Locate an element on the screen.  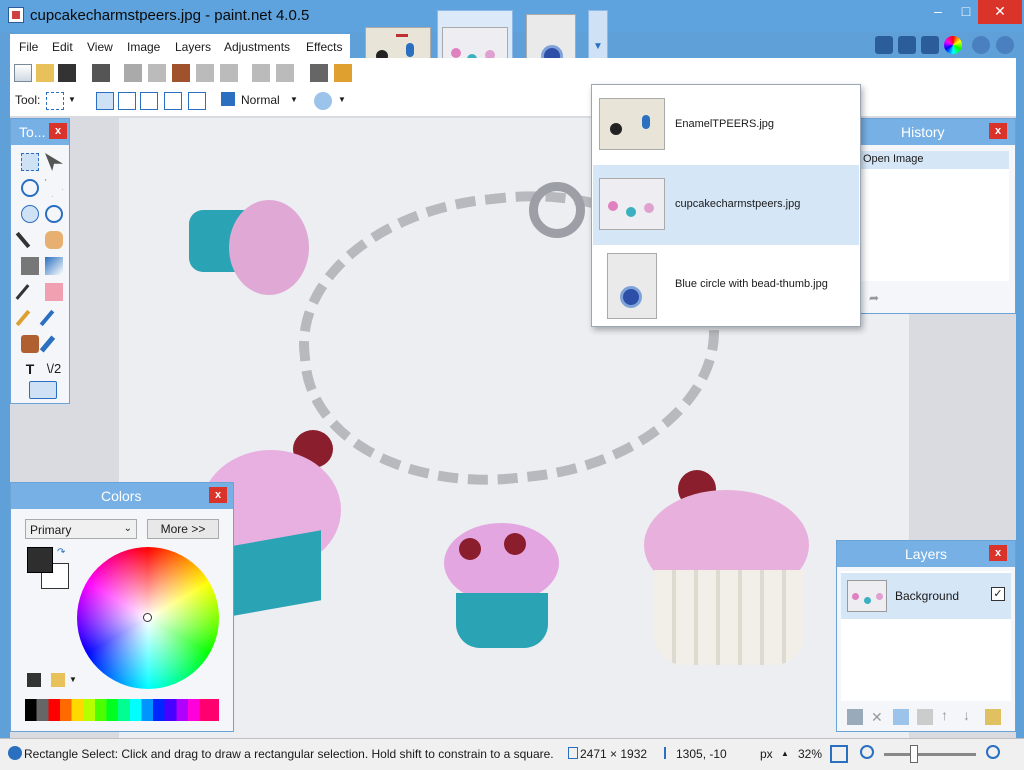
crop-icon is located at coordinates (205, 73).